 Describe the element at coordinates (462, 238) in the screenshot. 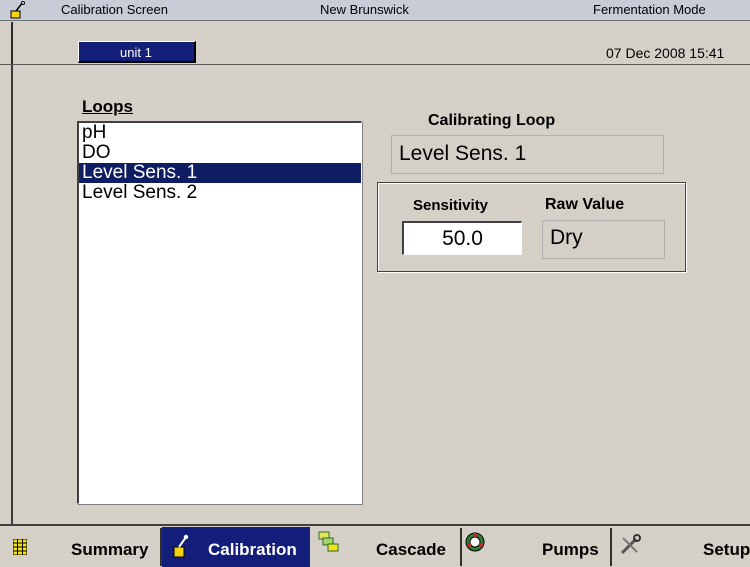

I see `sensitivity-input: 50.0` at that location.